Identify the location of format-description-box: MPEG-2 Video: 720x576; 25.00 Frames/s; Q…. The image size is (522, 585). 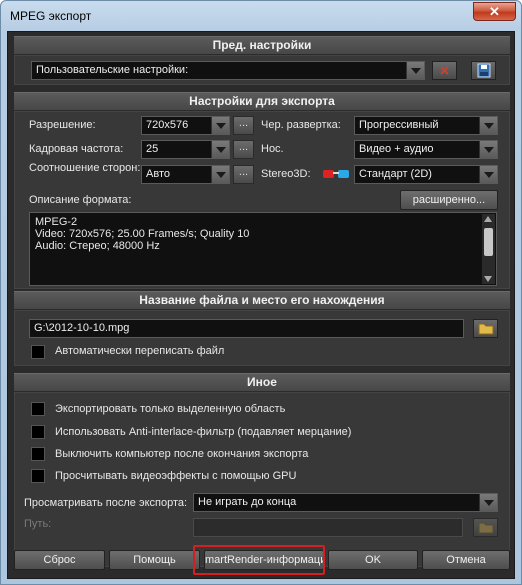
(263, 249).